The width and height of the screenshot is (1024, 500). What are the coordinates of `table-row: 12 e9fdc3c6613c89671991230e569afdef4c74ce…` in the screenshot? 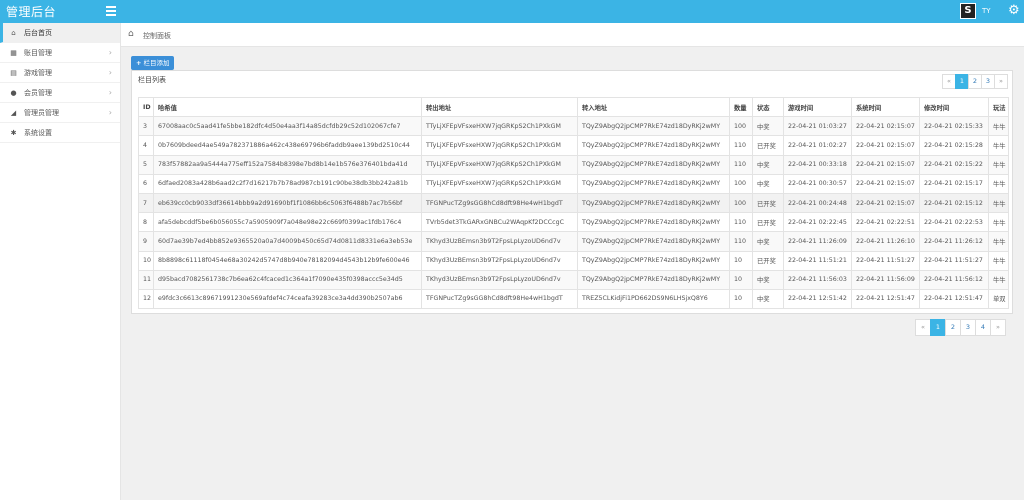 It's located at (573, 299).